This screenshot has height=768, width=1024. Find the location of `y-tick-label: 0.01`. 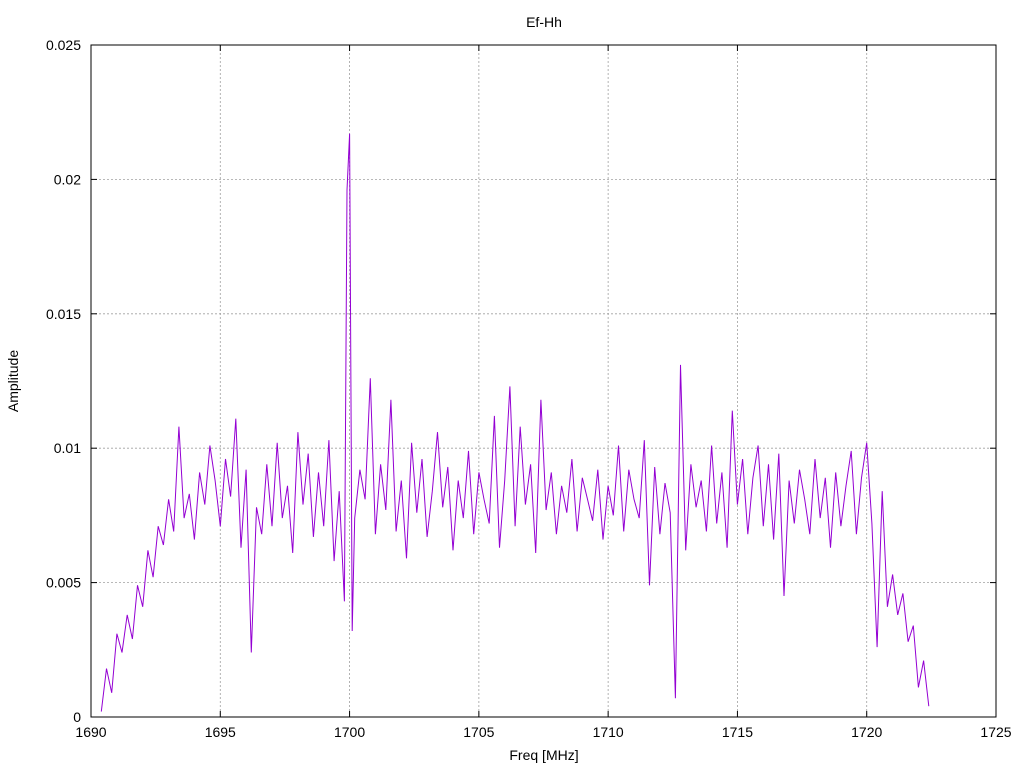

y-tick-label: 0.01 is located at coordinates (67, 448).